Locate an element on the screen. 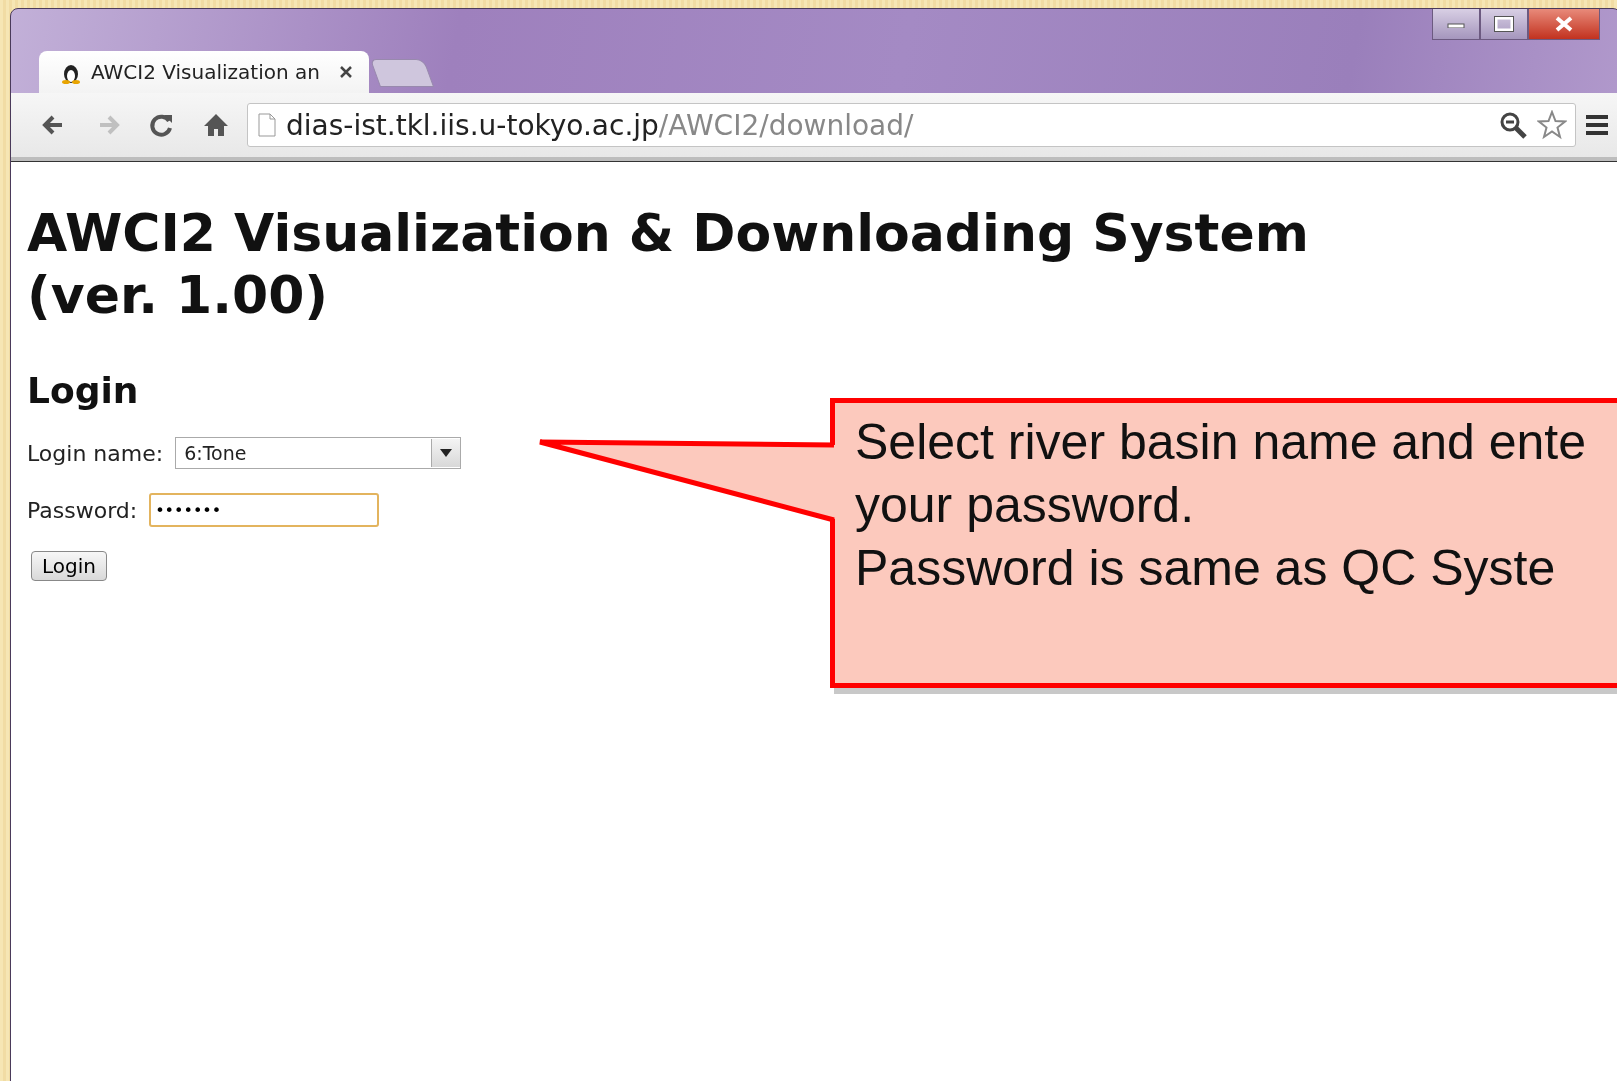 This screenshot has width=1617, height=1081. close-icon is located at coordinates (1564, 24).